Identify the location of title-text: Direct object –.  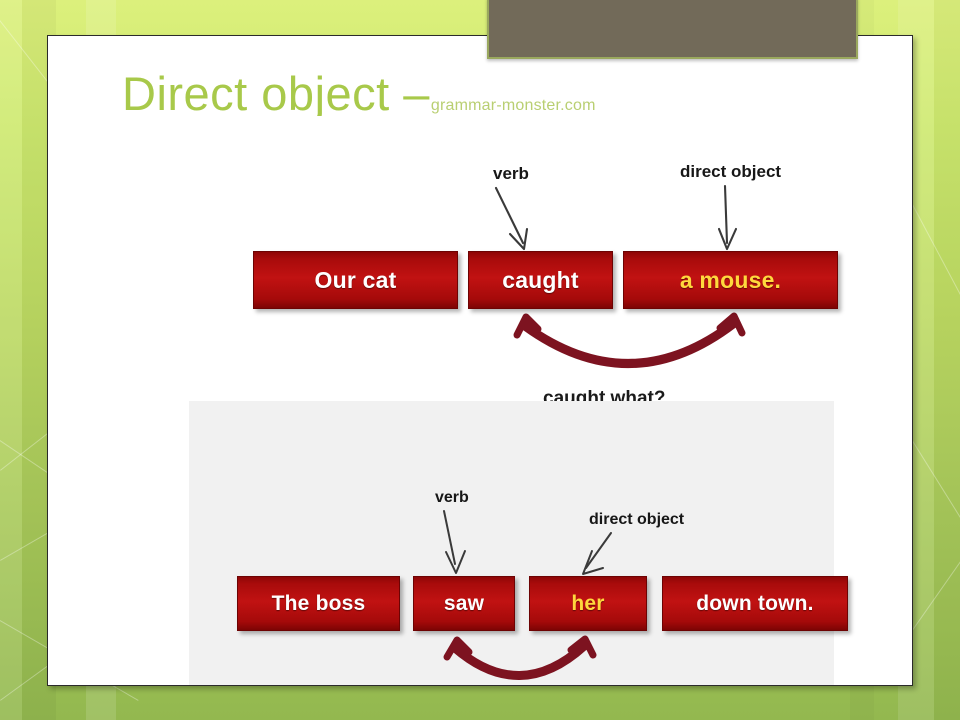
(276, 93).